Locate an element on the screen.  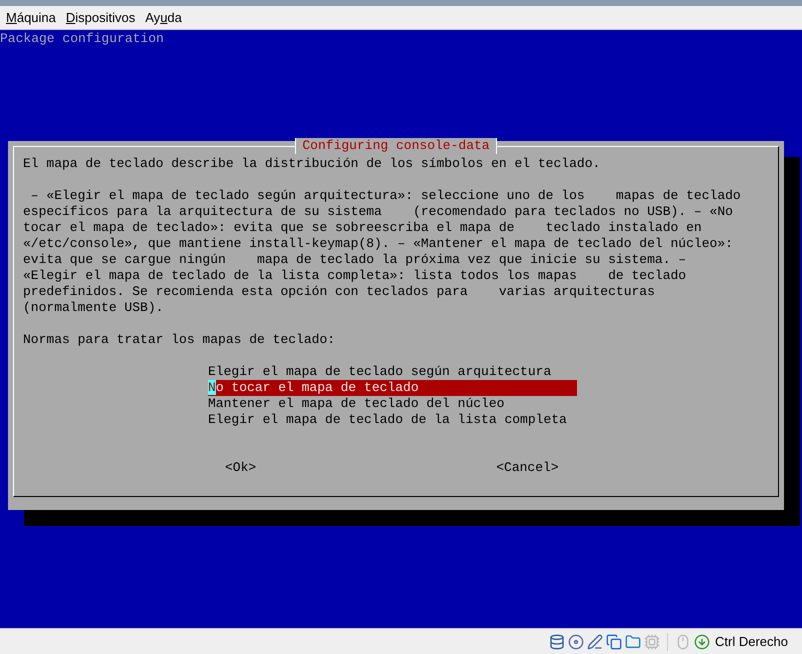
menu-item: Ayuda is located at coordinates (163, 18).